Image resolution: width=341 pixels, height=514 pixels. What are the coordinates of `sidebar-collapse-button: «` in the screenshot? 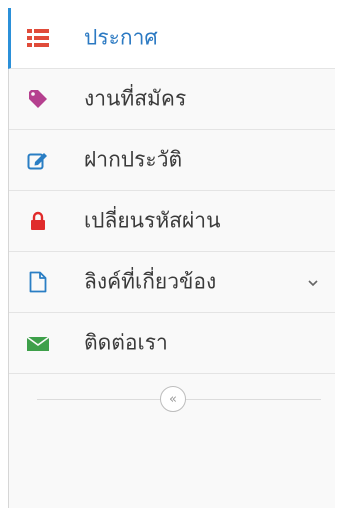 It's located at (173, 399).